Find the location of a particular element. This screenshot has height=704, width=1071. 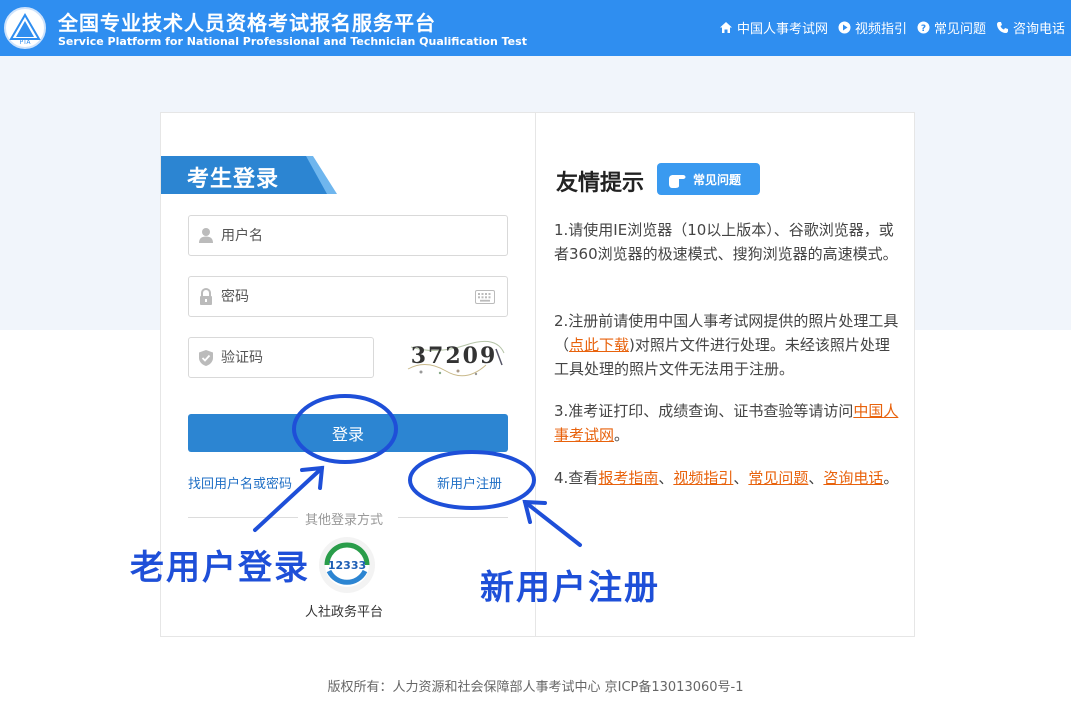

new-user-arrow is located at coordinates (552, 523).